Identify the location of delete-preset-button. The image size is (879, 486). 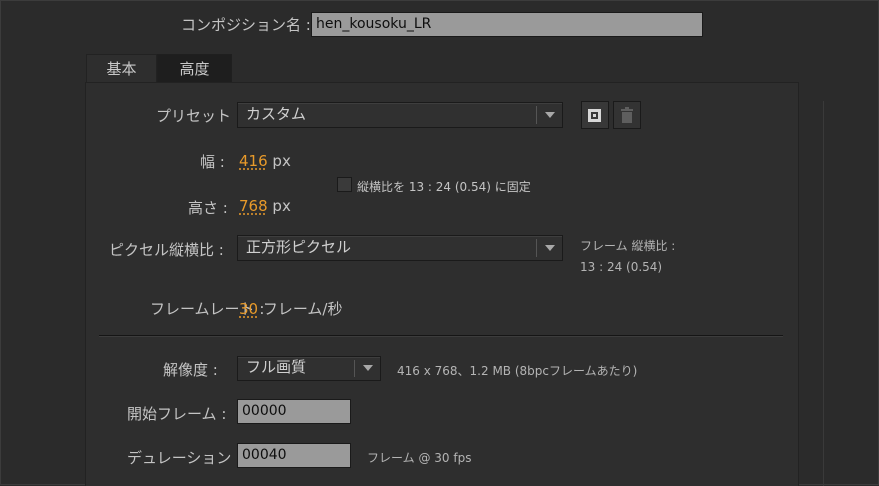
(627, 115).